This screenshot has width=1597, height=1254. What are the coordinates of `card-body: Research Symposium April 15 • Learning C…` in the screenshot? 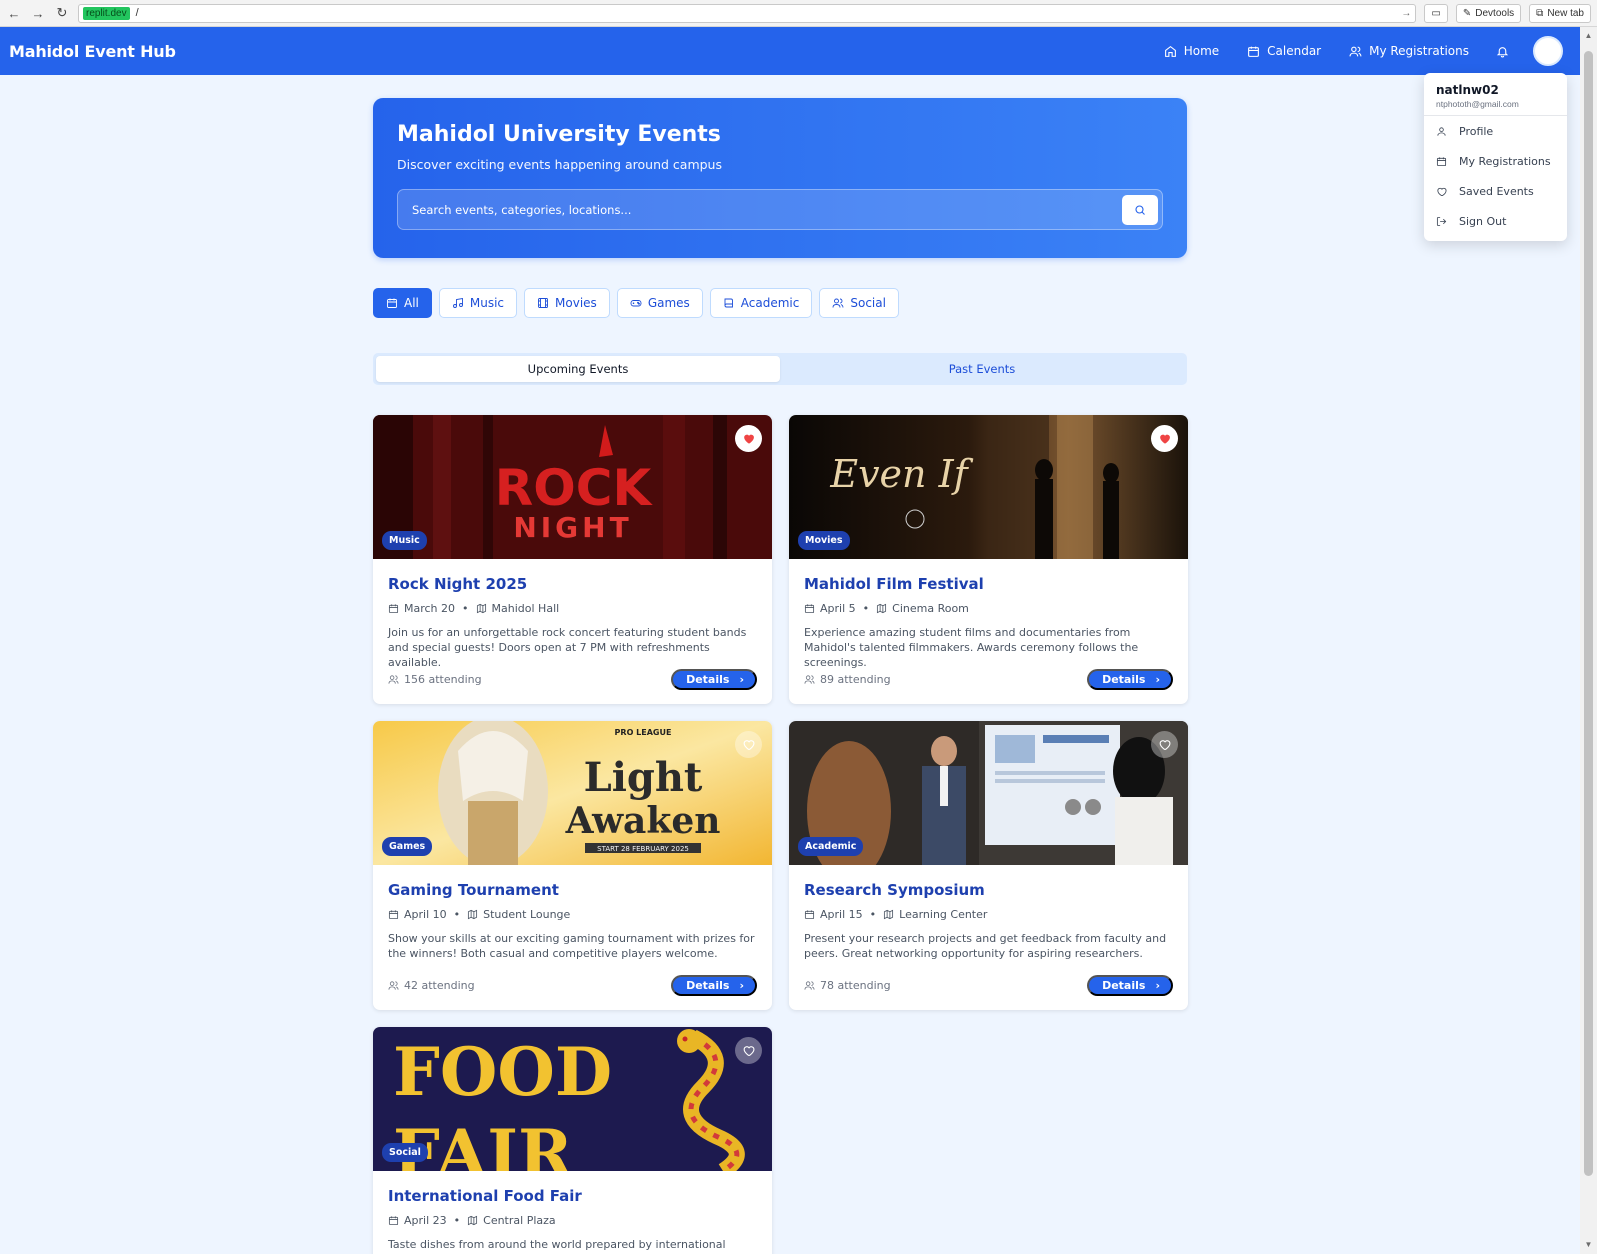 It's located at (988, 913).